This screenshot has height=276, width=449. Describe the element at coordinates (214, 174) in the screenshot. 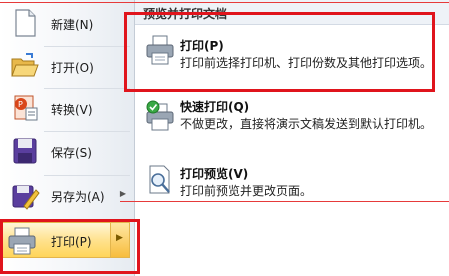

I see `option-print-preview-title: 打印预览(V)` at that location.